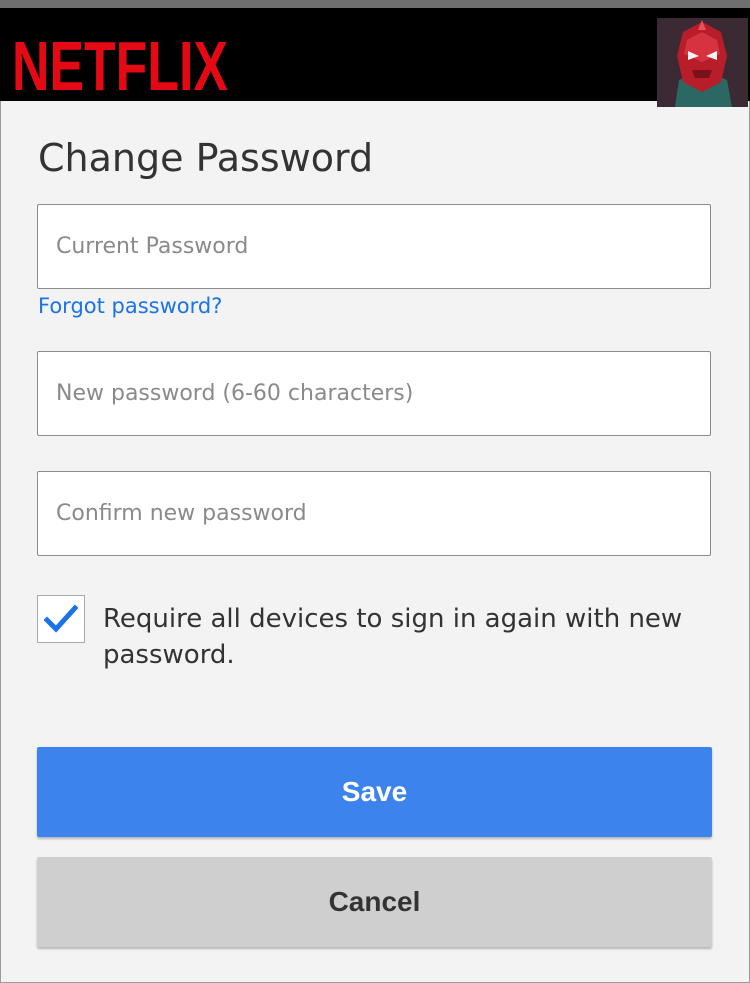 The width and height of the screenshot is (750, 983). Describe the element at coordinates (375, 4) in the screenshot. I see `status-strip` at that location.